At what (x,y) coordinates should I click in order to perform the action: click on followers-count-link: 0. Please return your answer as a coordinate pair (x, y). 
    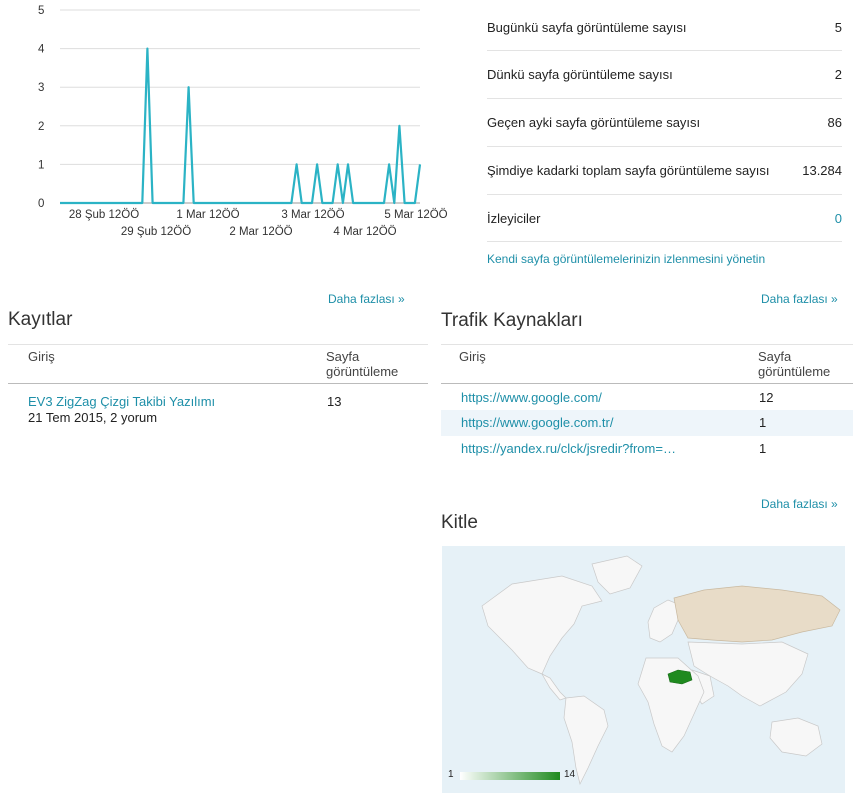
    Looking at the image, I should click on (838, 218).